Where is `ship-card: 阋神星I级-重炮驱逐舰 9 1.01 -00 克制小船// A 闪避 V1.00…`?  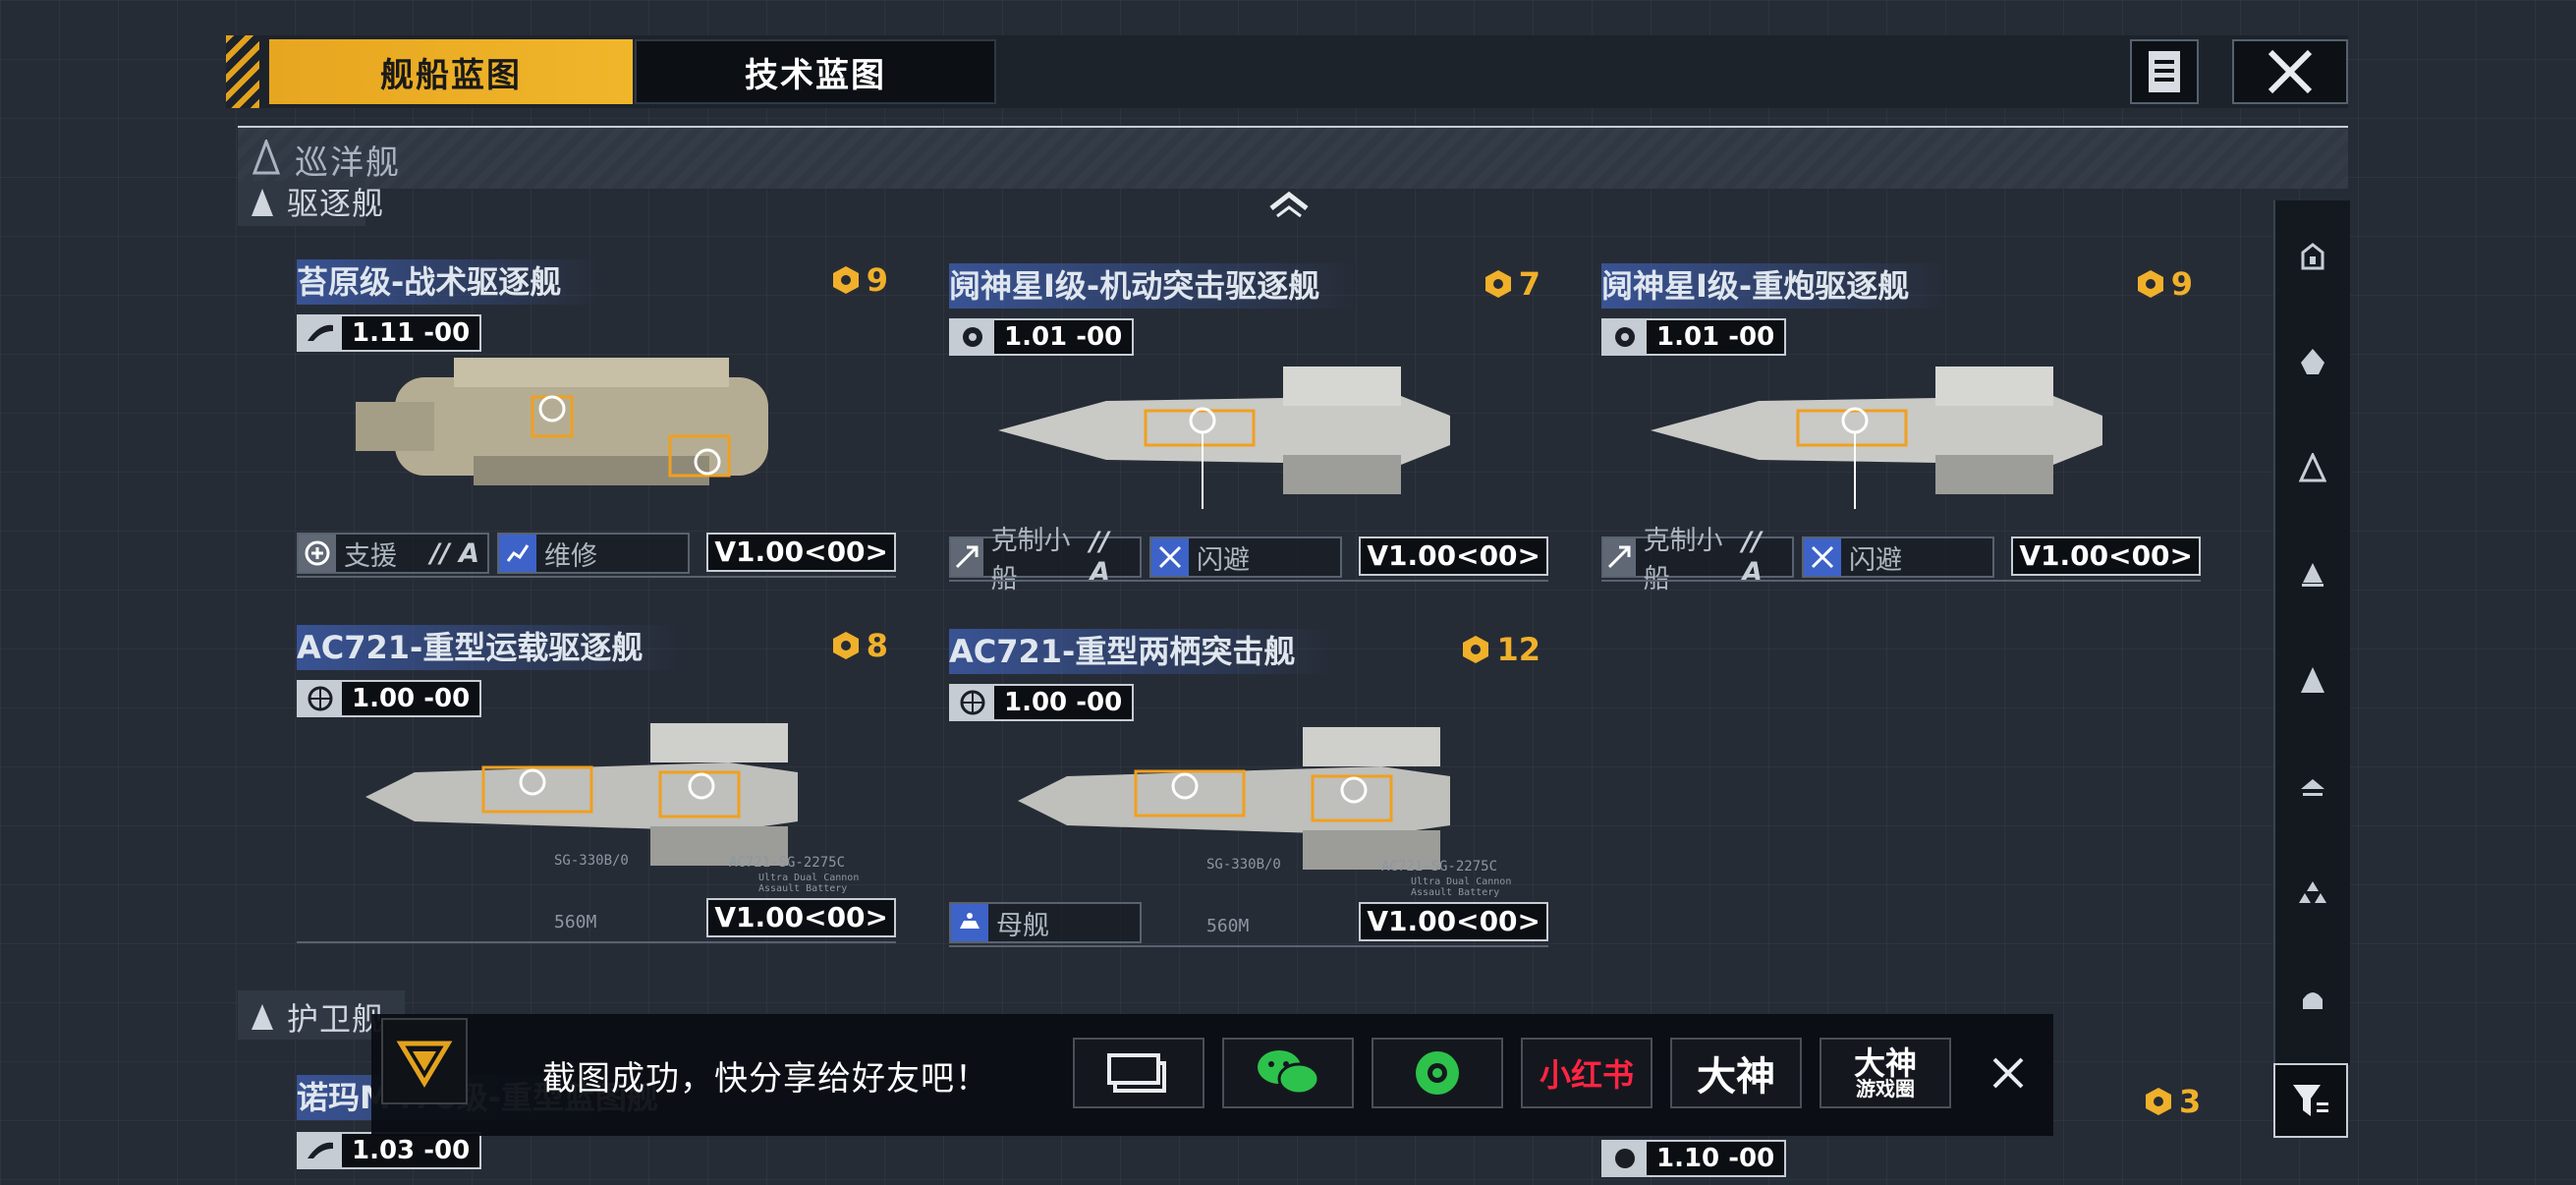
ship-card: 阋神星I级-重炮驱逐舰 9 1.01 -00 克制小船// A 闪避 V1.00… is located at coordinates (1901, 430).